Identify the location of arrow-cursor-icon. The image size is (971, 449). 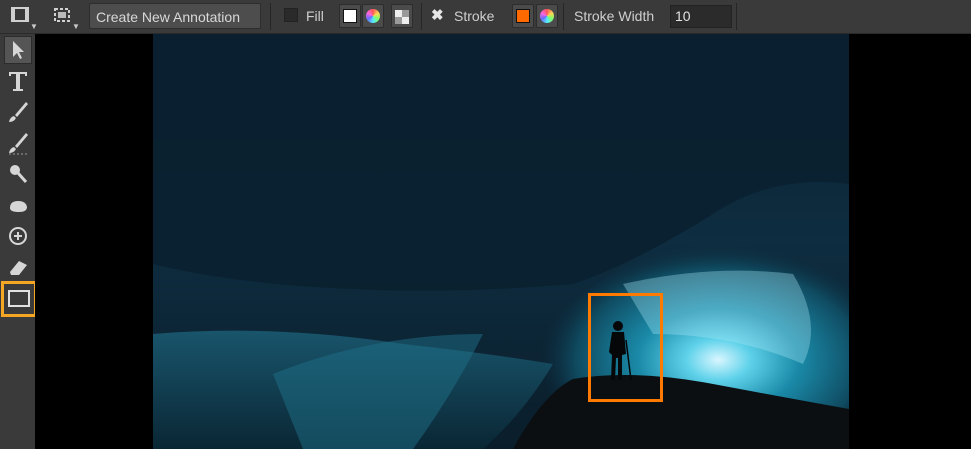
(18, 50).